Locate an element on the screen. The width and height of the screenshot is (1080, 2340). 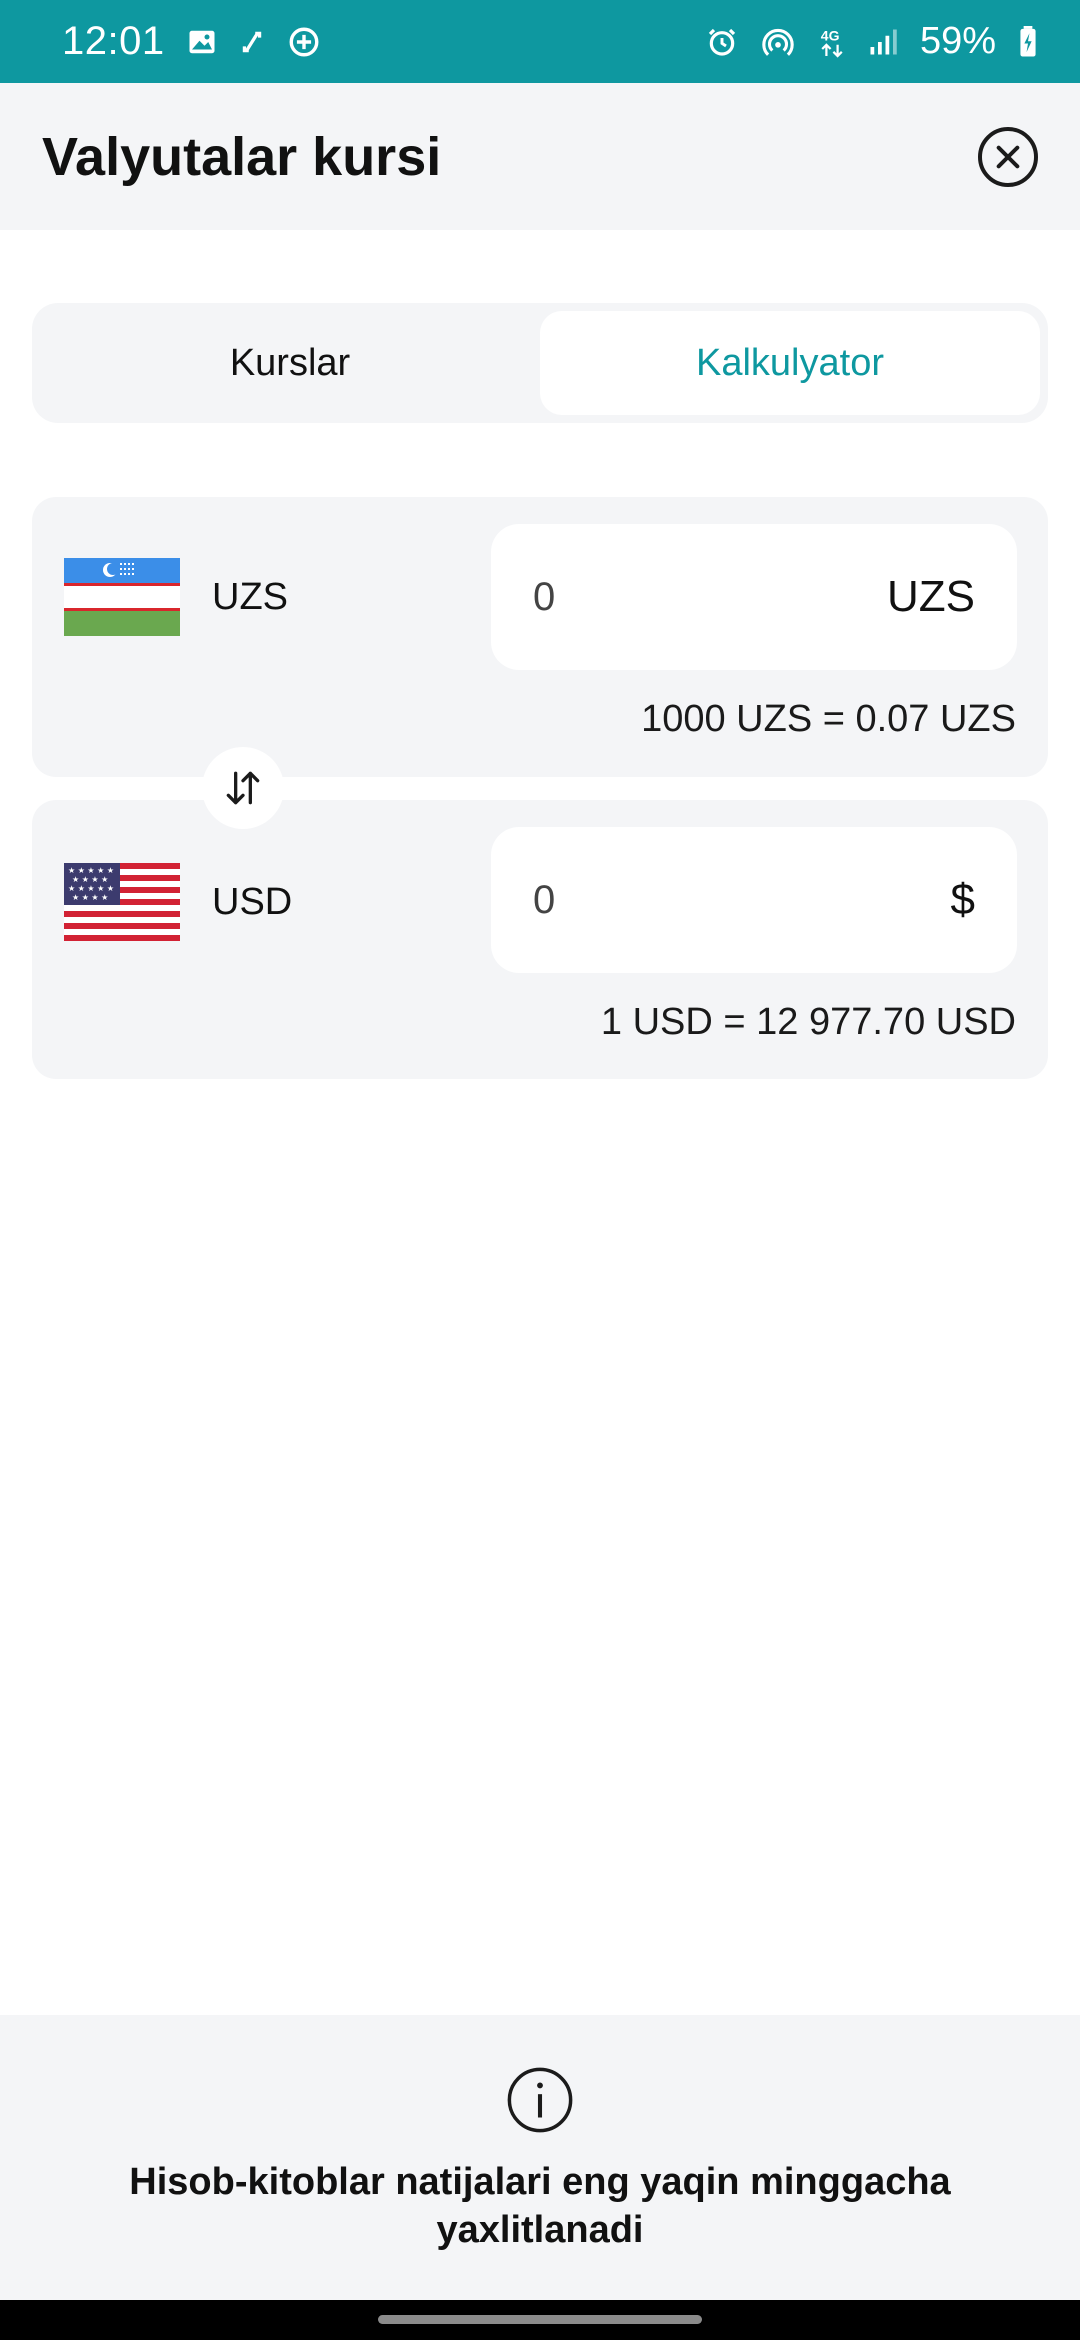
tab-switcher: Kurslar Kalkulyator is located at coordinates (540, 363).